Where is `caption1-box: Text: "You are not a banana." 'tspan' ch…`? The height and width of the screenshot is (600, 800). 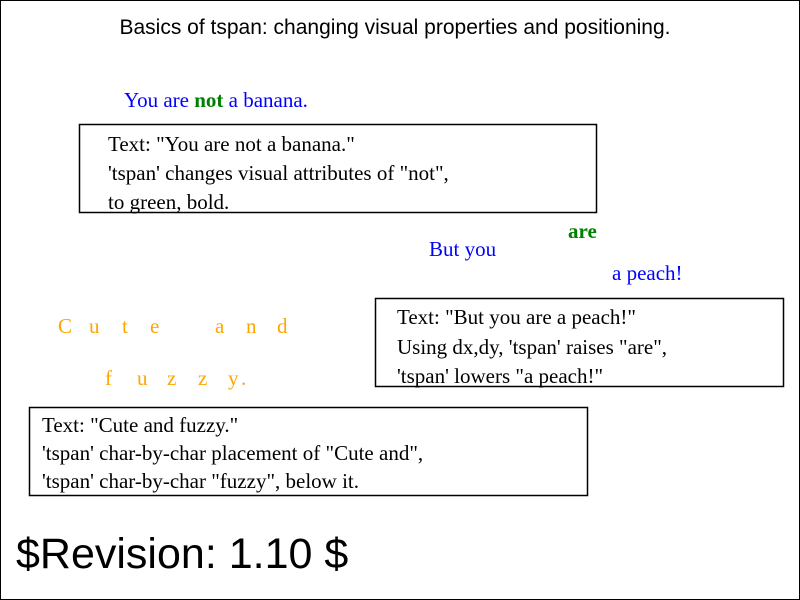 caption1-box: Text: "You are not a banana." 'tspan' ch… is located at coordinates (338, 168).